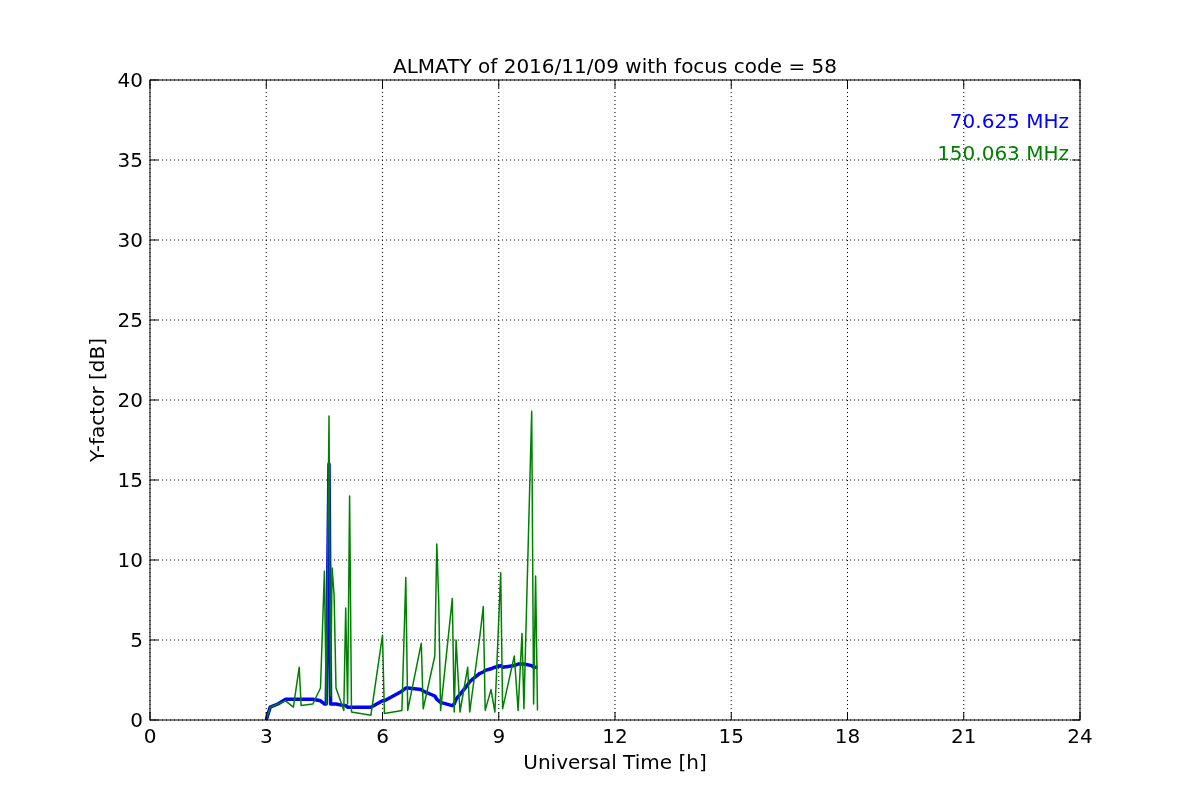 The image size is (1200, 800). What do you see at coordinates (847, 736) in the screenshot?
I see `x-tick-label: 18` at bounding box center [847, 736].